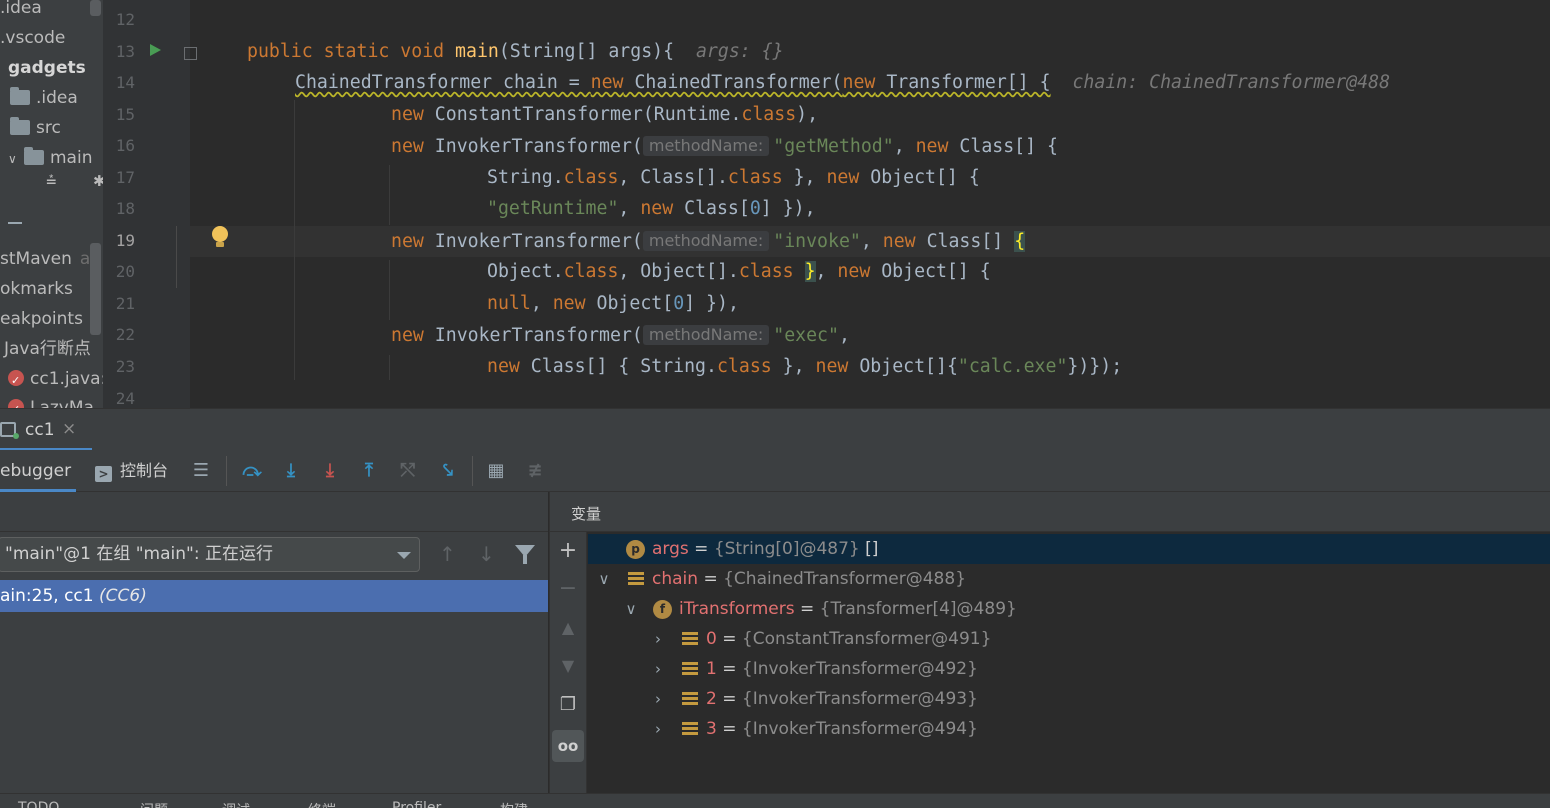  What do you see at coordinates (568, 665) in the screenshot?
I see `move-down-icon: ▼` at bounding box center [568, 665].